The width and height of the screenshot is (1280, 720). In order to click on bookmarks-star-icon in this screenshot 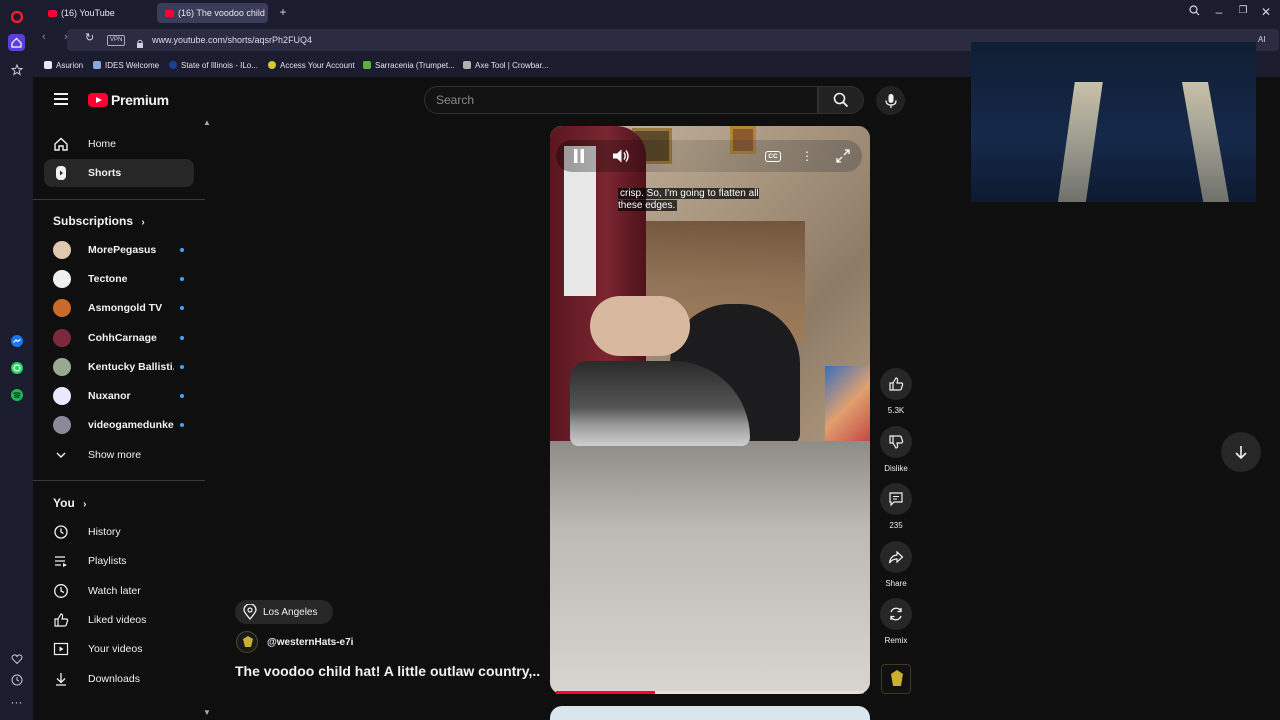, I will do `click(16, 69)`.